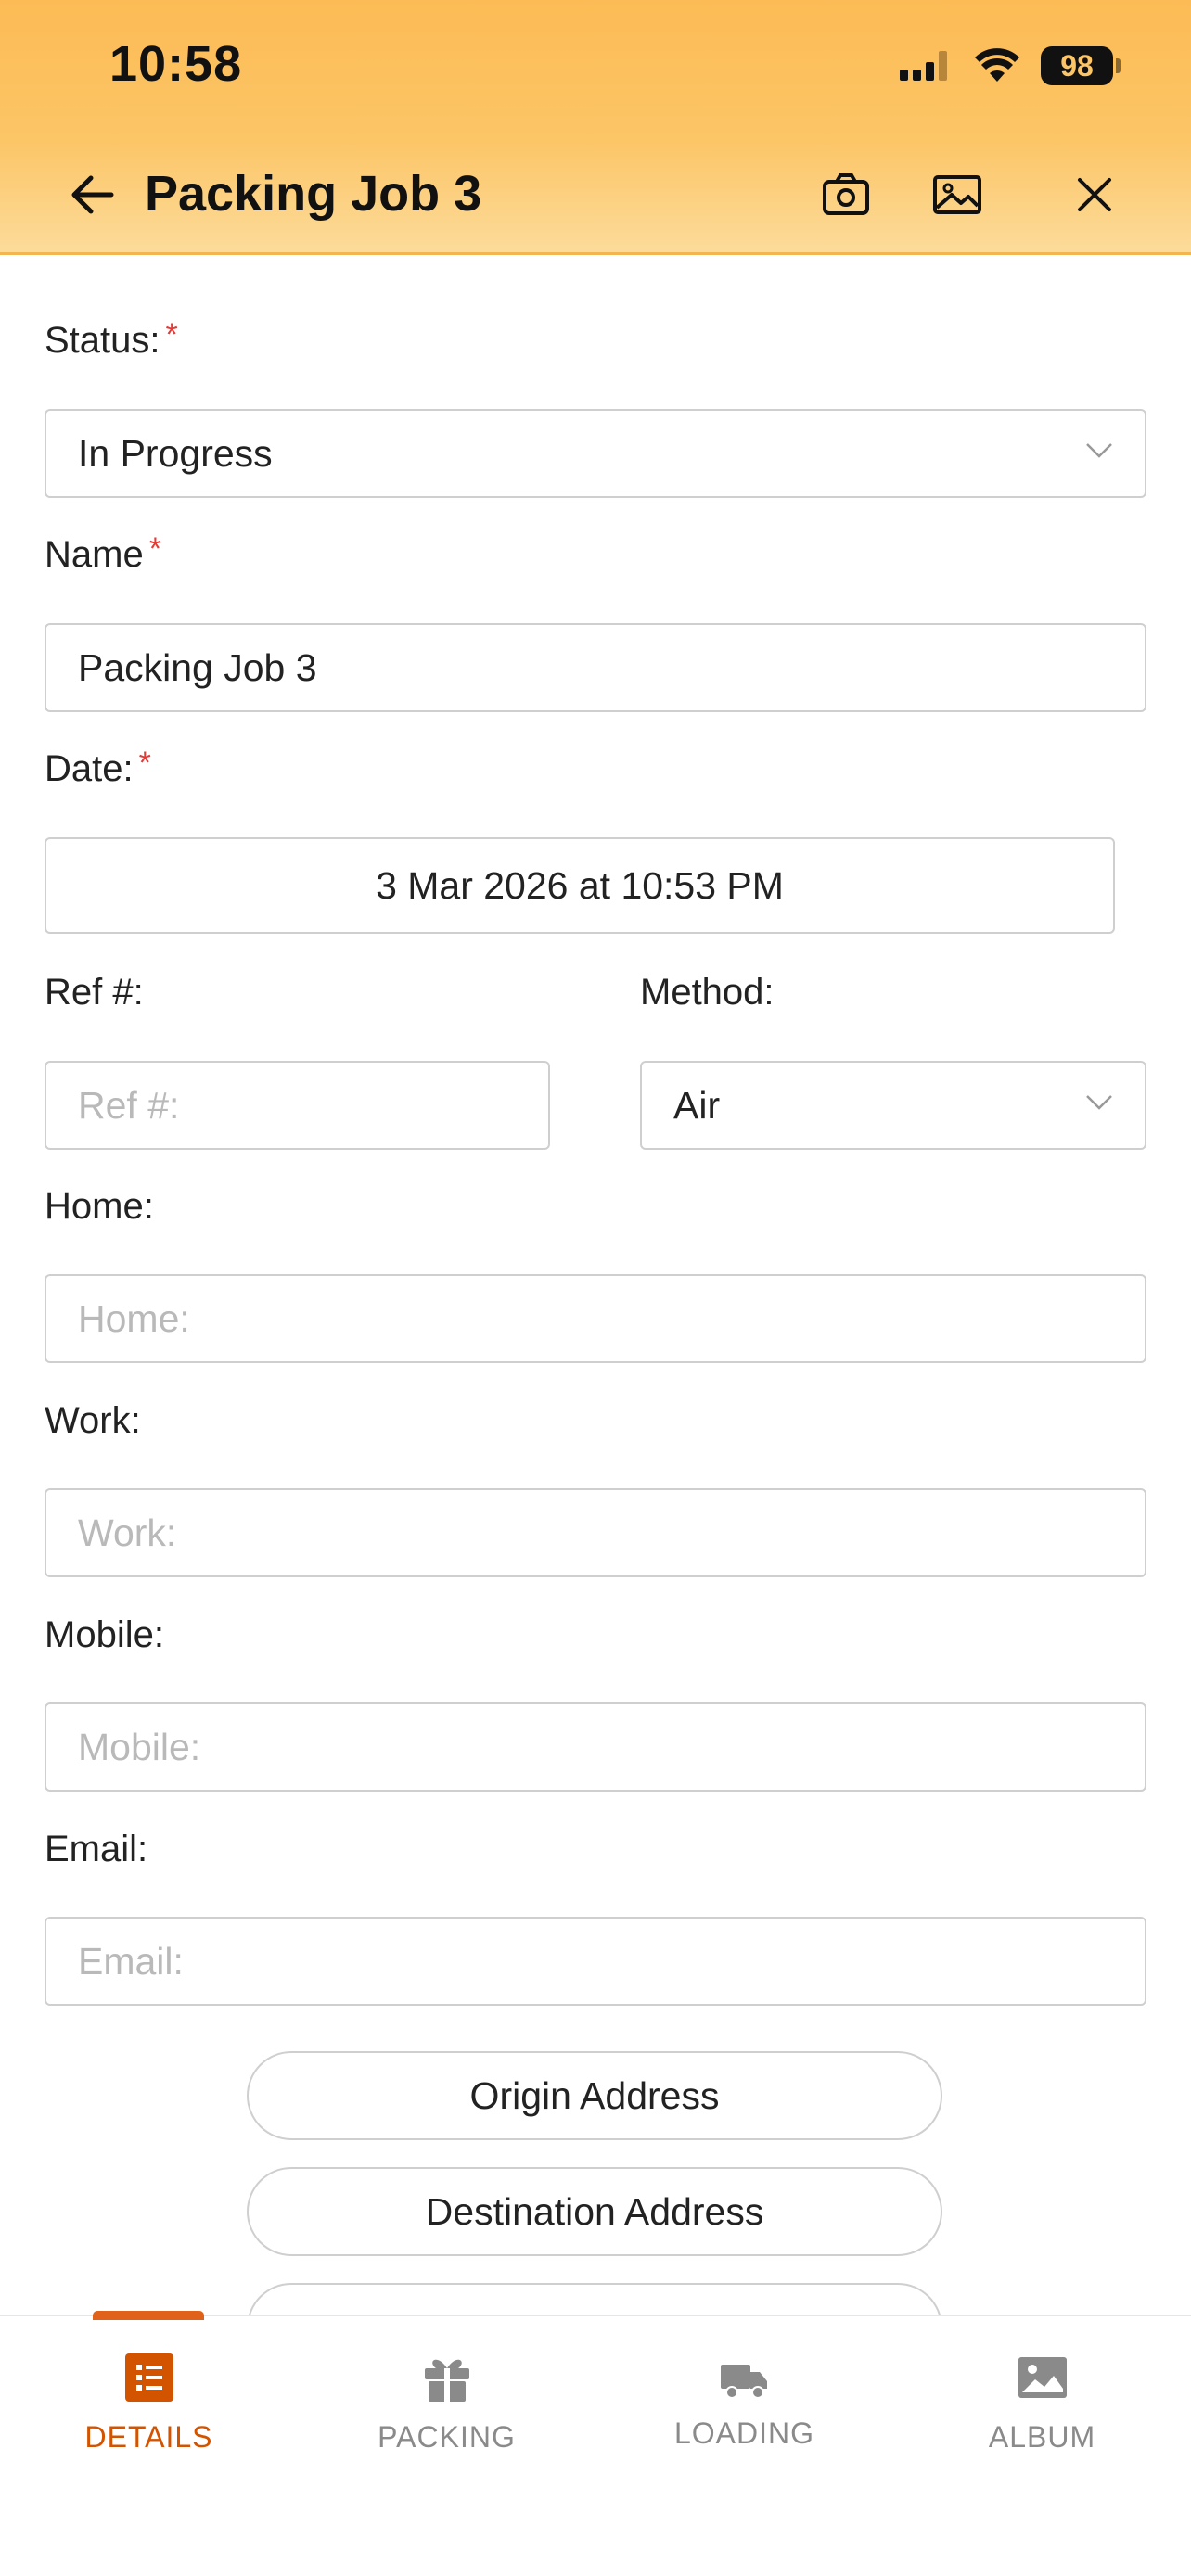  I want to click on app-header: 10:58 98 Packing Job 3, so click(595, 127).